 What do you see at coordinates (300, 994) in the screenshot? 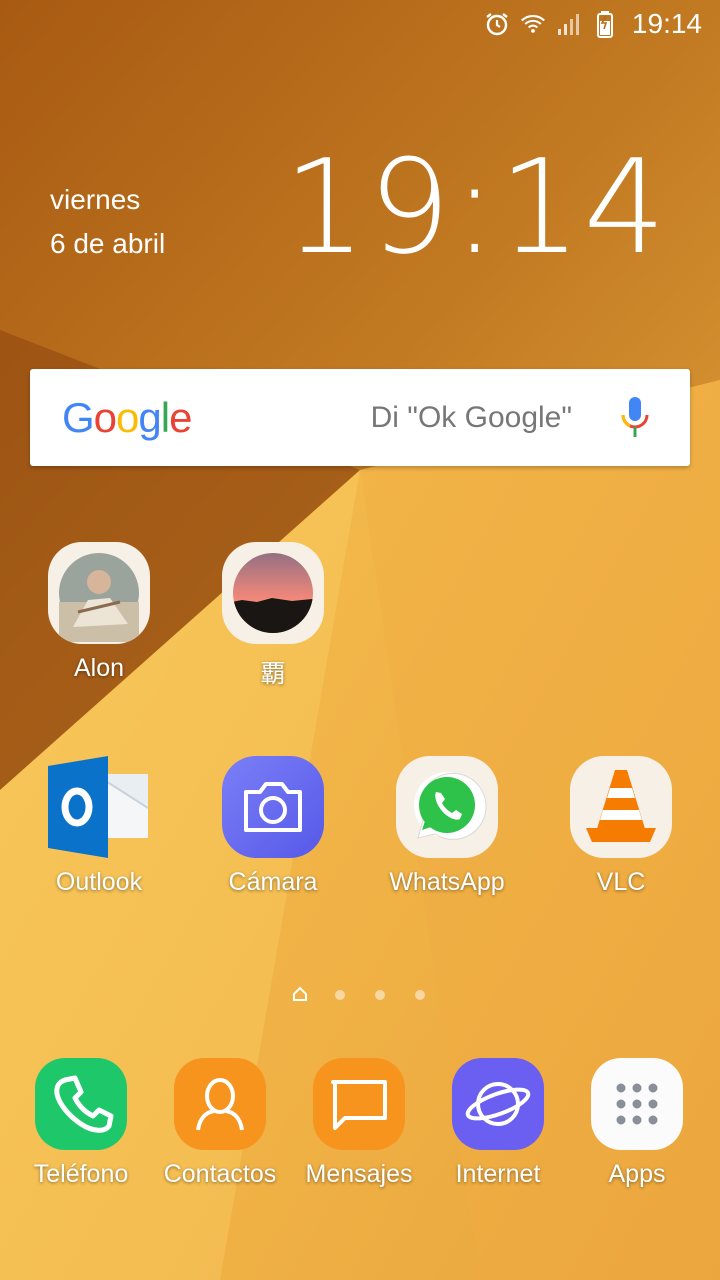
I see `home-page-icon` at bounding box center [300, 994].